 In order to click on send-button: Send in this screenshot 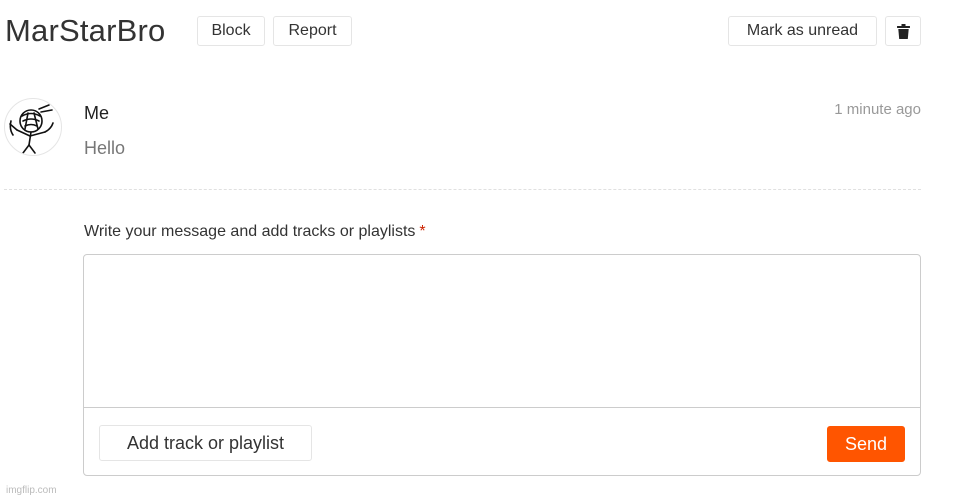, I will do `click(866, 444)`.